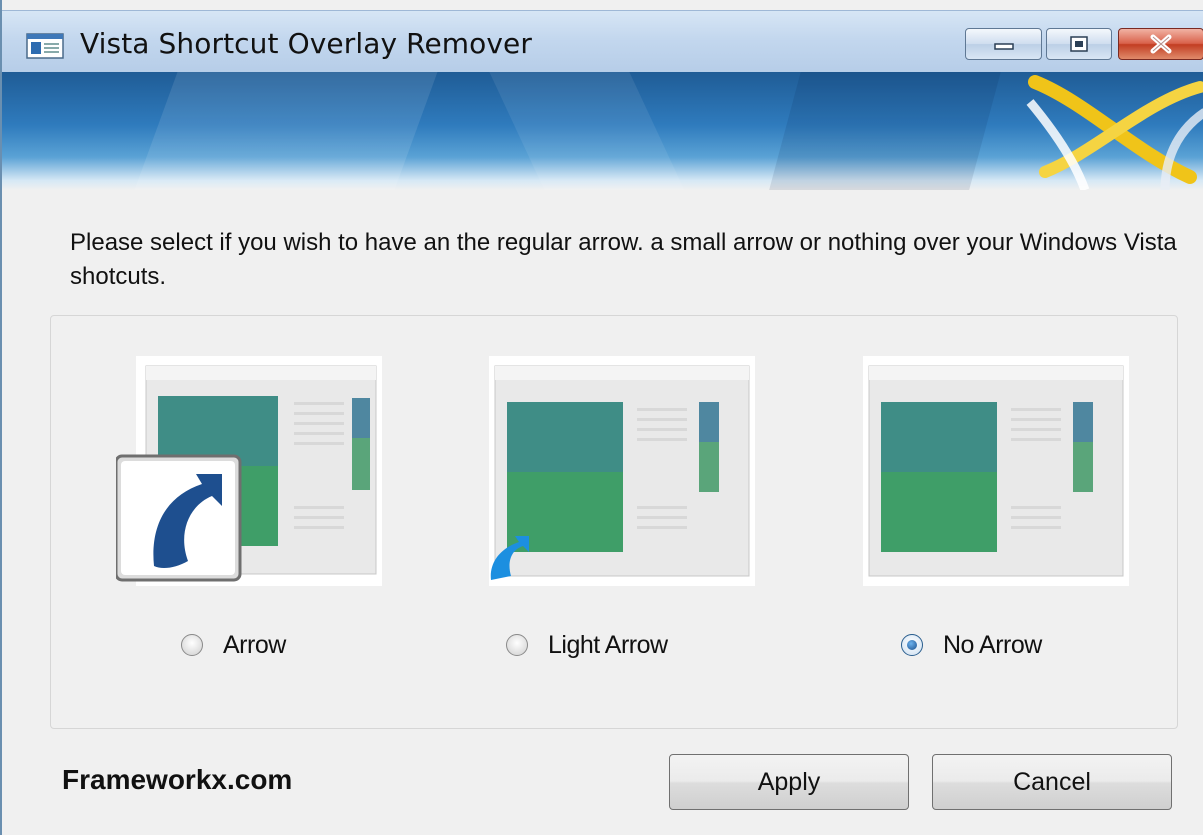  Describe the element at coordinates (602, 41) in the screenshot. I see `title-bar: Vista Shortcut Overlay Remover` at that location.